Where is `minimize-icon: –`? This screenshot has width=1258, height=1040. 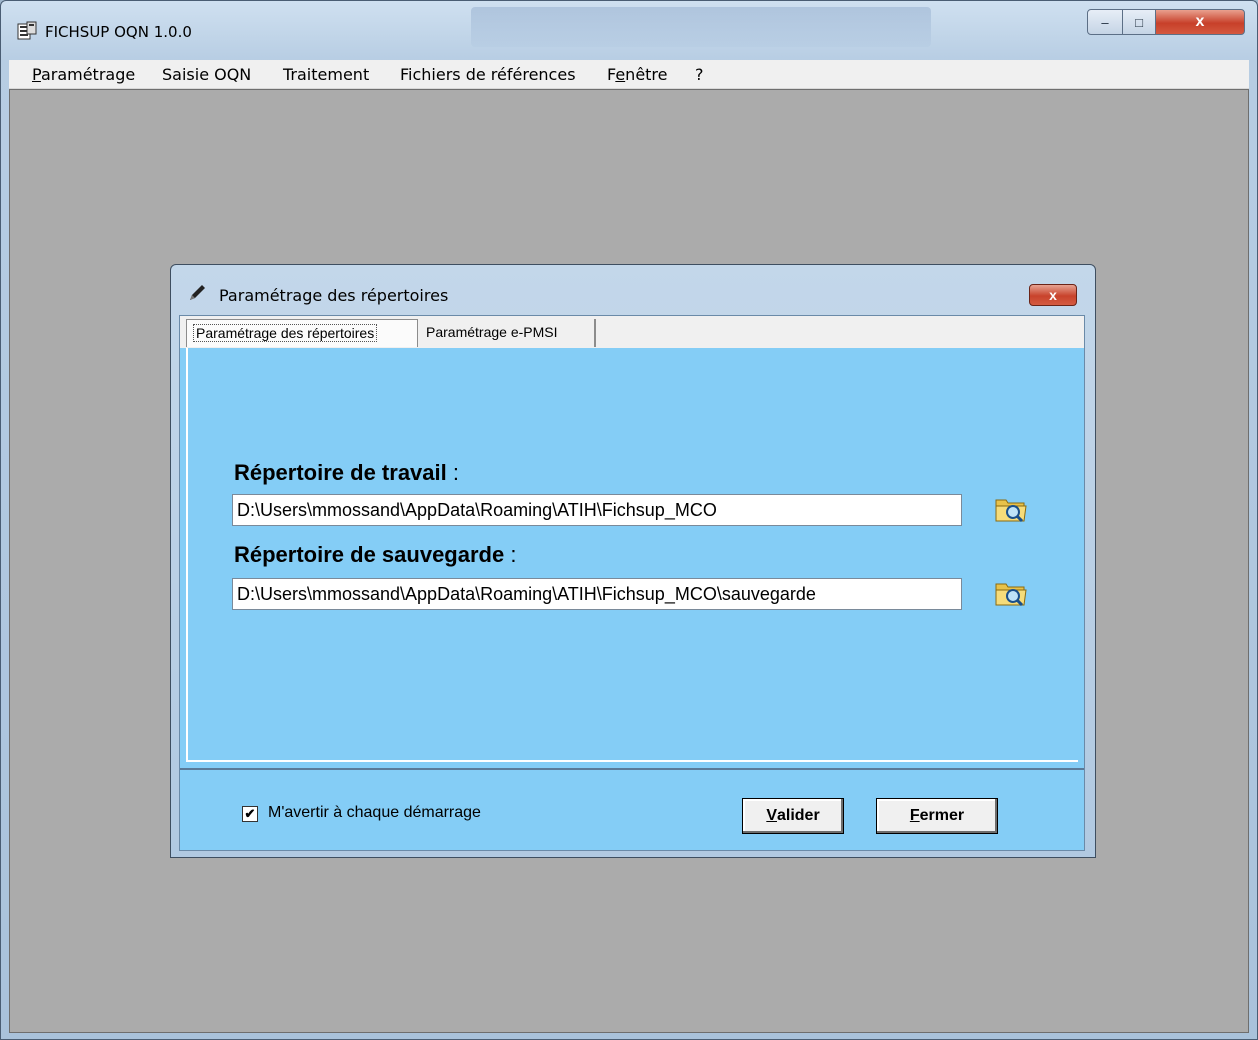 minimize-icon: – is located at coordinates (1105, 22).